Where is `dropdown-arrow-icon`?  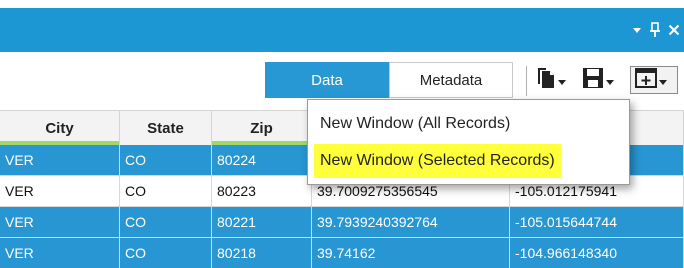
dropdown-arrow-icon is located at coordinates (637, 30).